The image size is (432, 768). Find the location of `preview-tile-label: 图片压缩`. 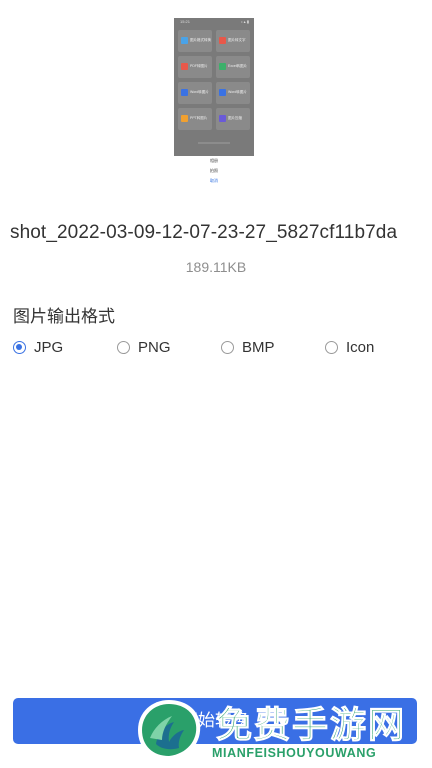

preview-tile-label: 图片压缩 is located at coordinates (235, 118).